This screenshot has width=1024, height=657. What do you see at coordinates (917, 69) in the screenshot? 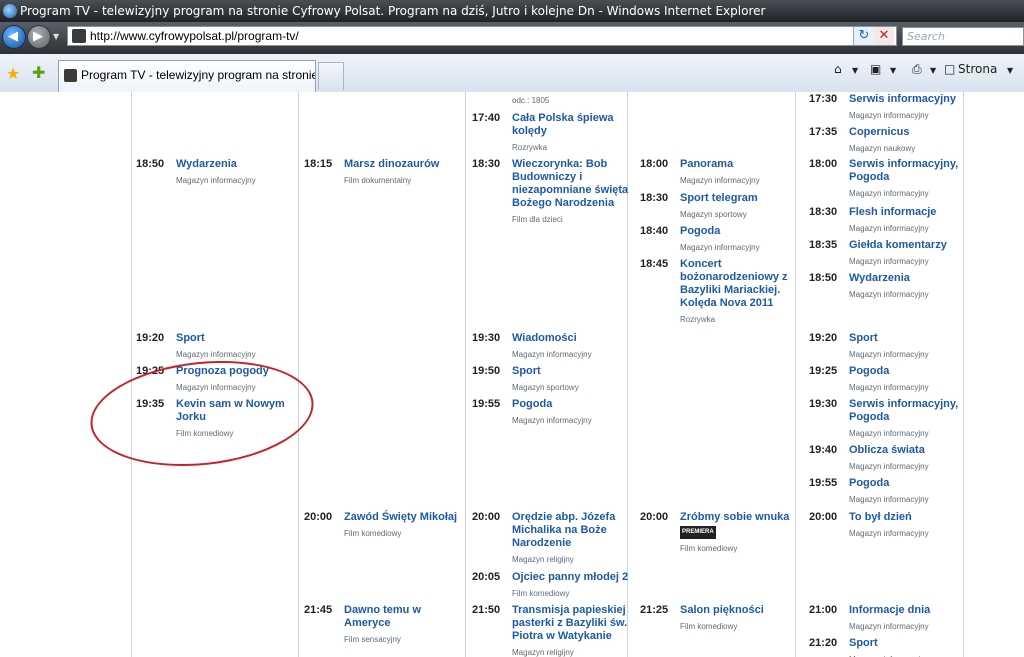
I see `print-icon: ⎙` at bounding box center [917, 69].